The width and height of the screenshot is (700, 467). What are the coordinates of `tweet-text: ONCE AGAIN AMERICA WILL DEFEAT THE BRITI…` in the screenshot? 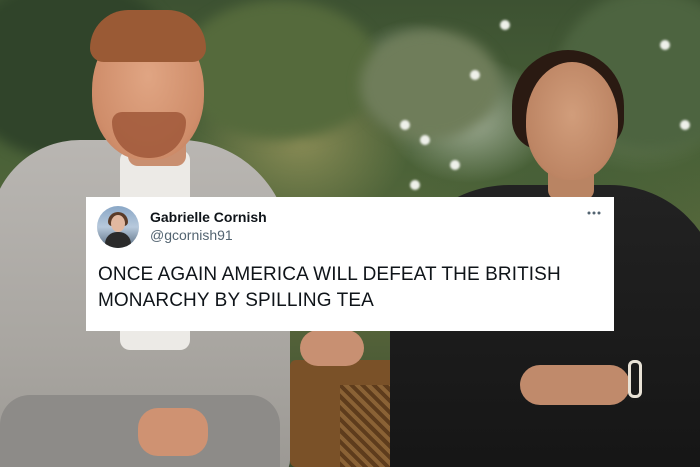 It's located at (329, 287).